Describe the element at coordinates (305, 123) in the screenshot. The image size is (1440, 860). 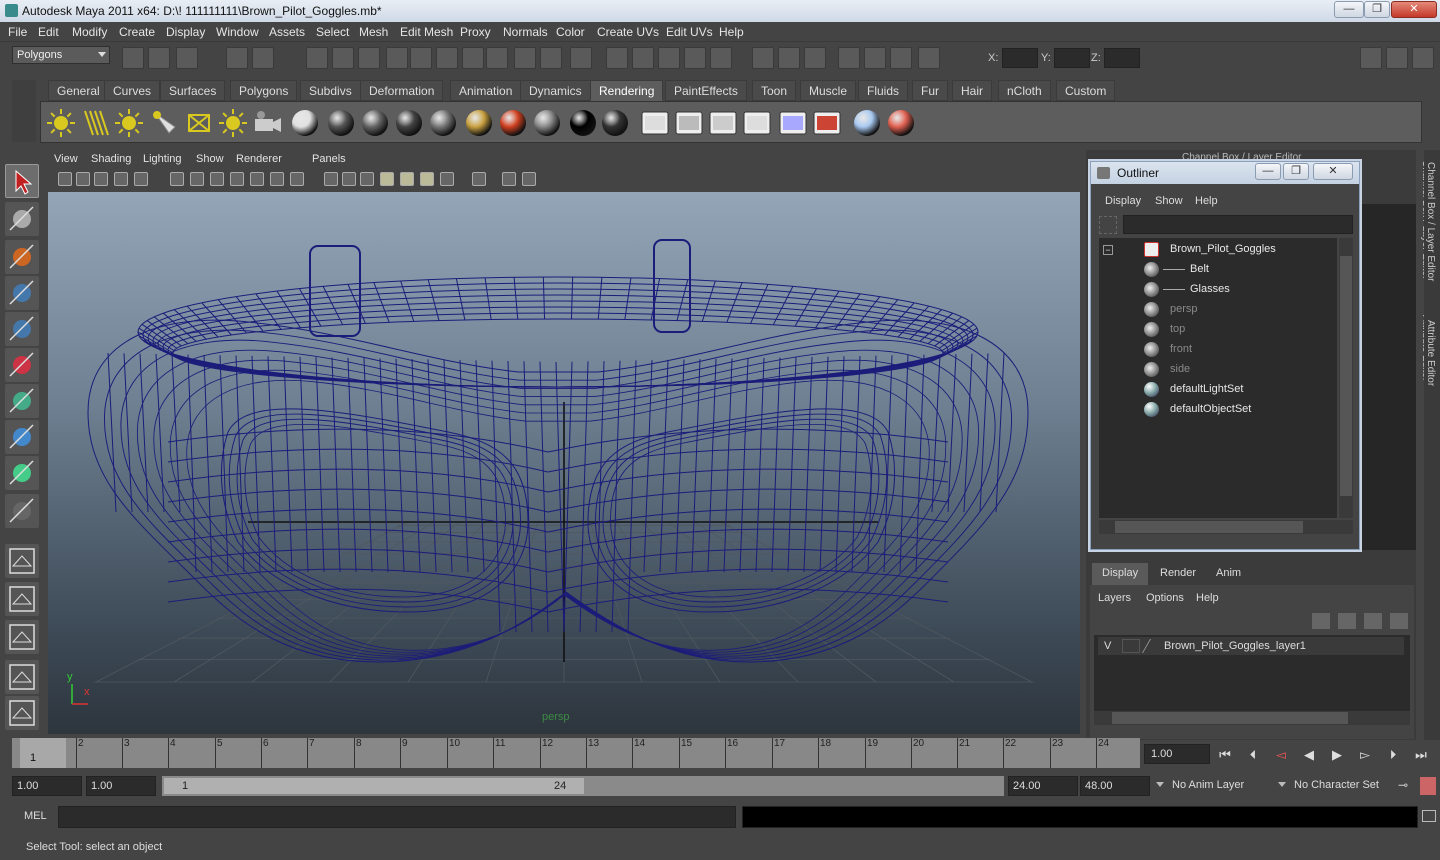
I see `lambert-icon` at that location.